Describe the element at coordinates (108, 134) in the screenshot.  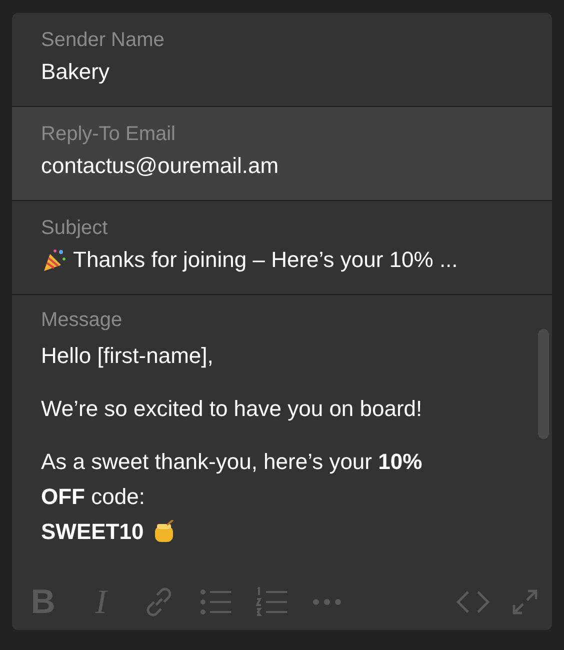
I see `field-label: Reply-To Email` at that location.